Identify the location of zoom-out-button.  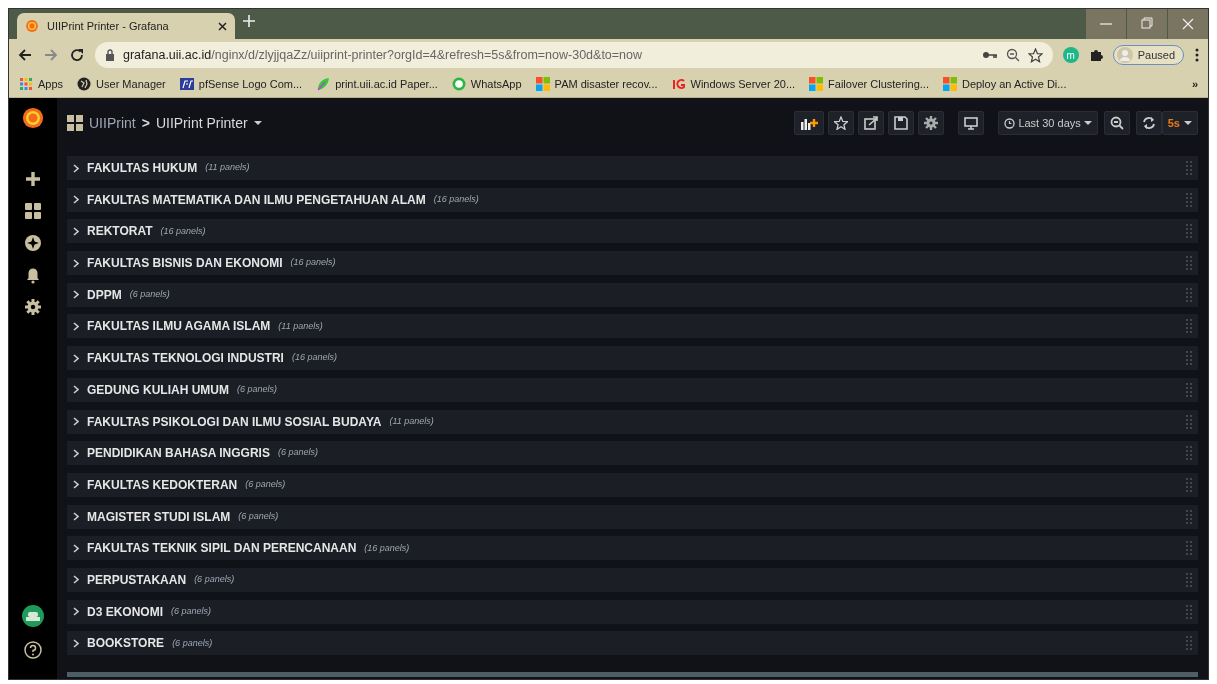
(1116, 123).